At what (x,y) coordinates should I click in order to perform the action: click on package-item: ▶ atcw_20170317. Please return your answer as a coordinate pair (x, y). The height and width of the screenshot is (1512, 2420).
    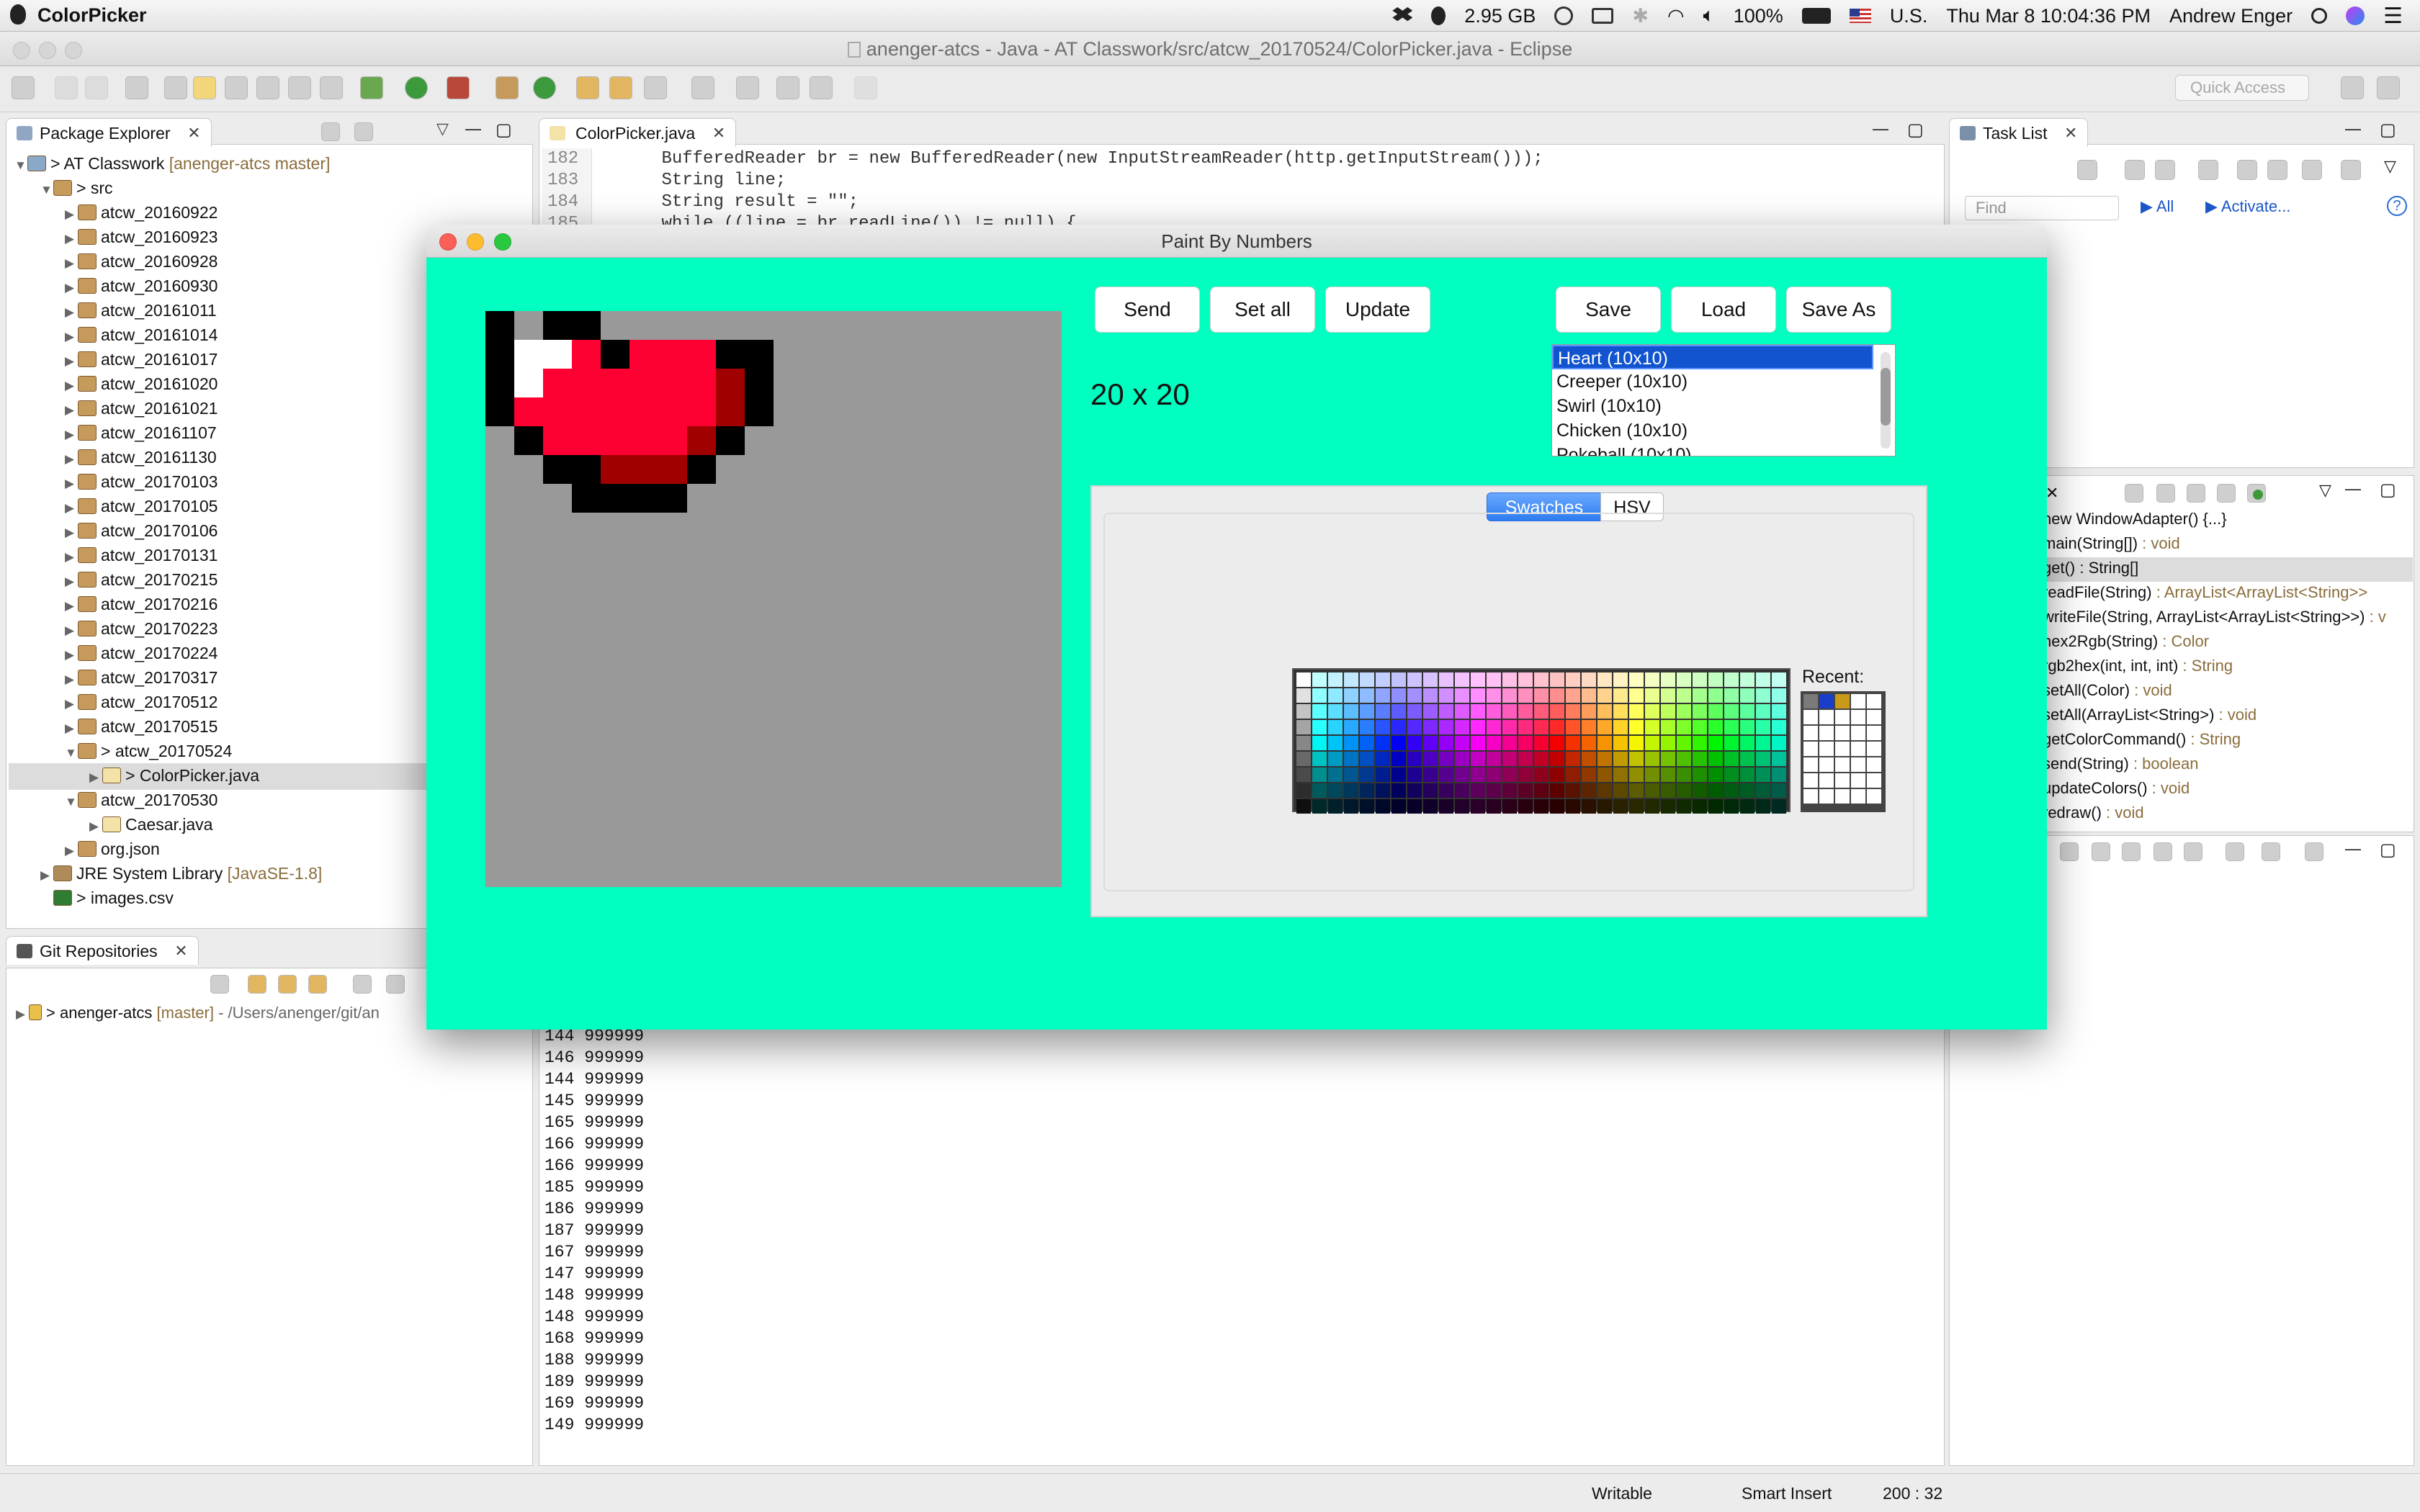
    Looking at the image, I should click on (141, 678).